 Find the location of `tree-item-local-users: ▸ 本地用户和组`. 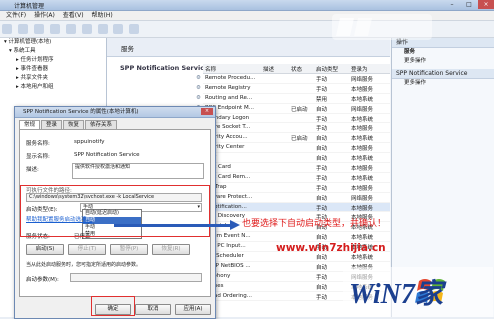

tree-item-local-users: ▸ 本地用户和组 is located at coordinates (53, 87).